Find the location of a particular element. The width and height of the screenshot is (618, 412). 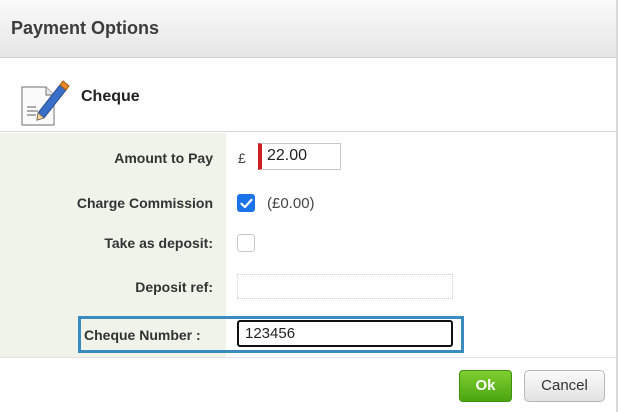

amount-input: 22.00 is located at coordinates (299, 156).